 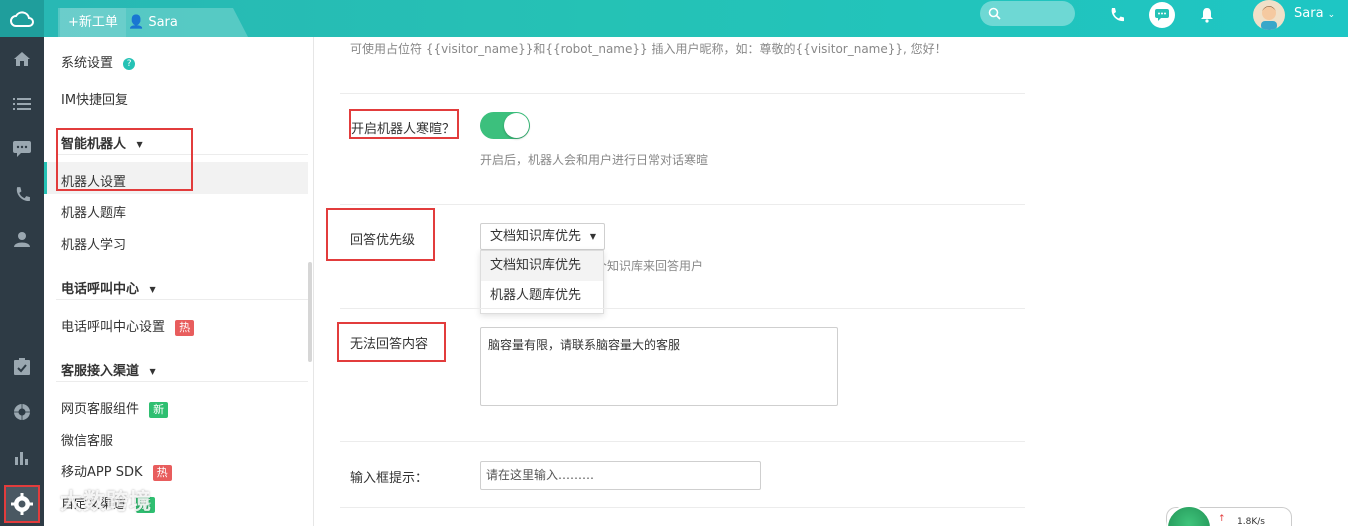 I want to click on new-ticket-tab: +新工单, so click(x=93, y=22).